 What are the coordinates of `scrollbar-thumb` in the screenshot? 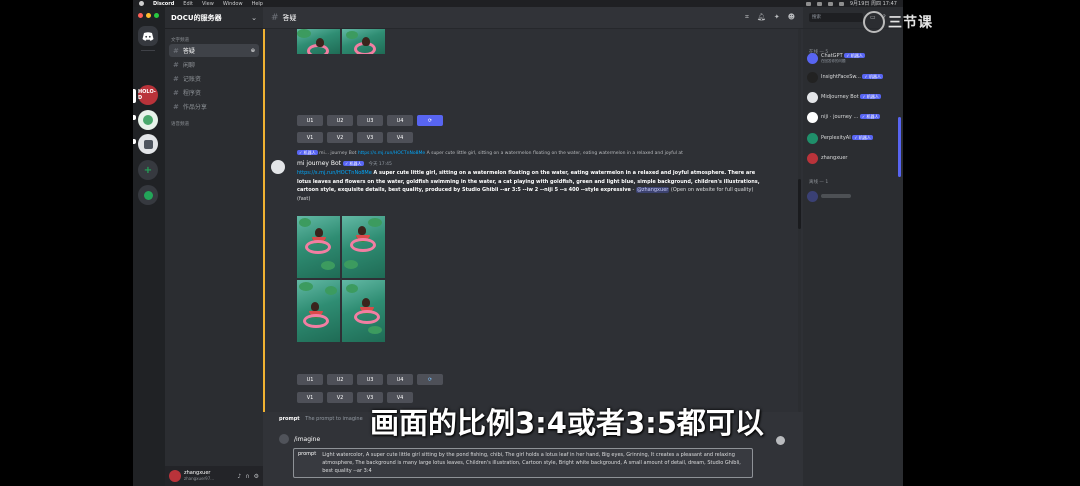 It's located at (799, 204).